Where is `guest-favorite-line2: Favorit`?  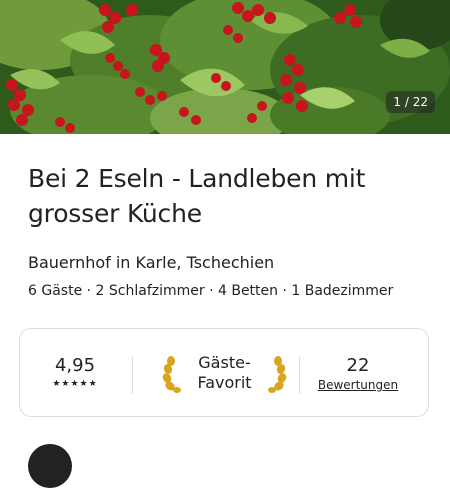
guest-favorite-line2: Favorit is located at coordinates (224, 382).